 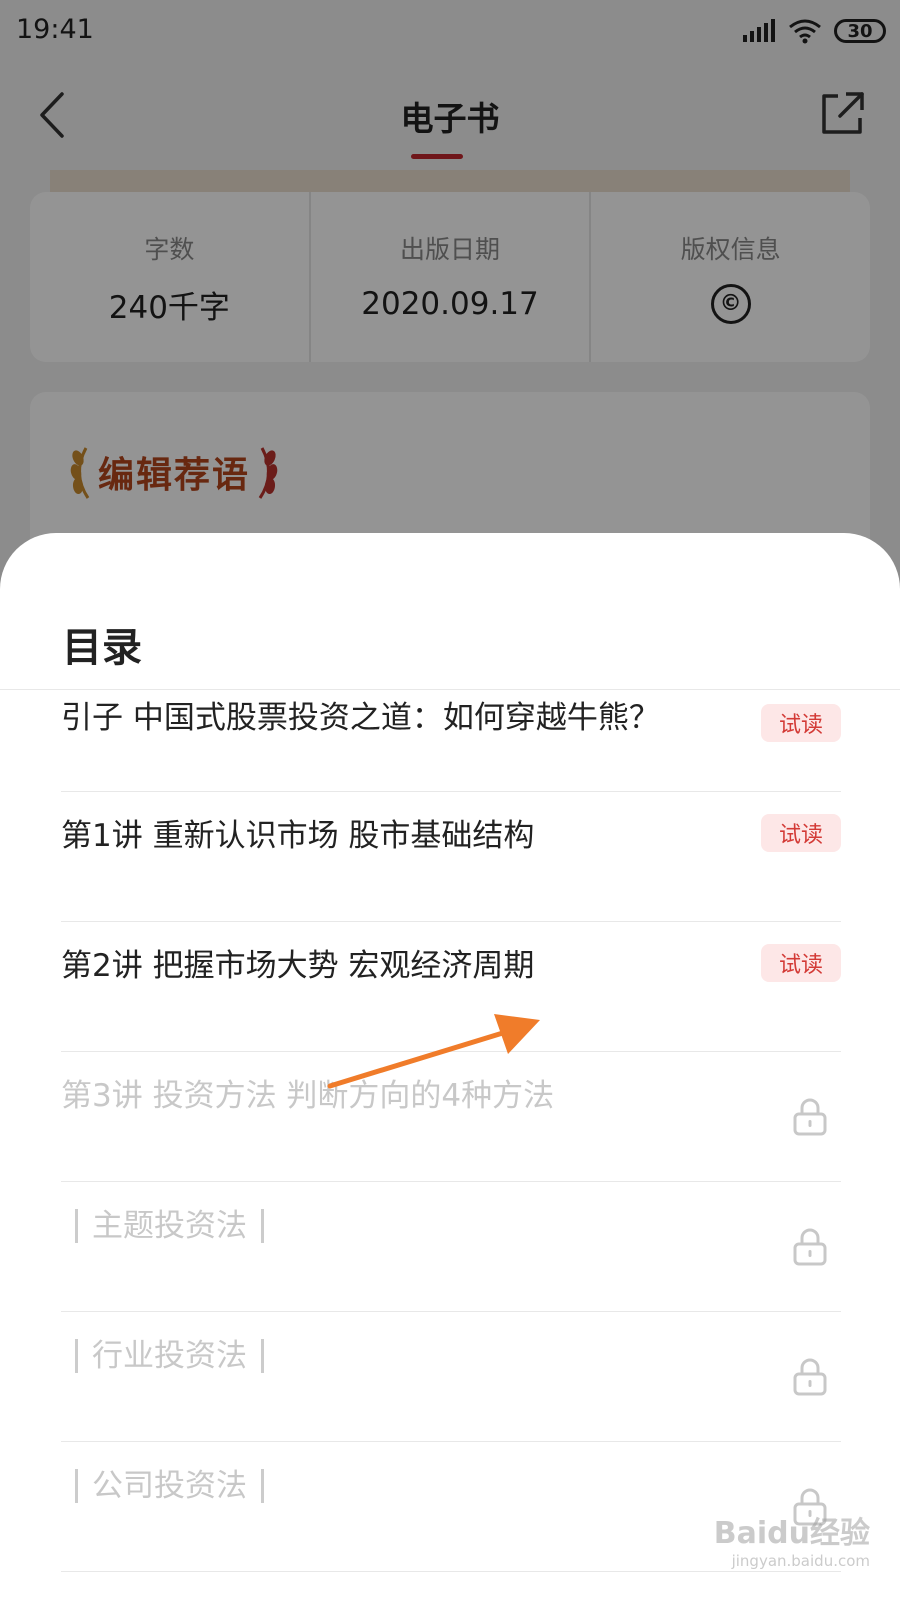 What do you see at coordinates (102, 648) in the screenshot?
I see `toc-title: 目录` at bounding box center [102, 648].